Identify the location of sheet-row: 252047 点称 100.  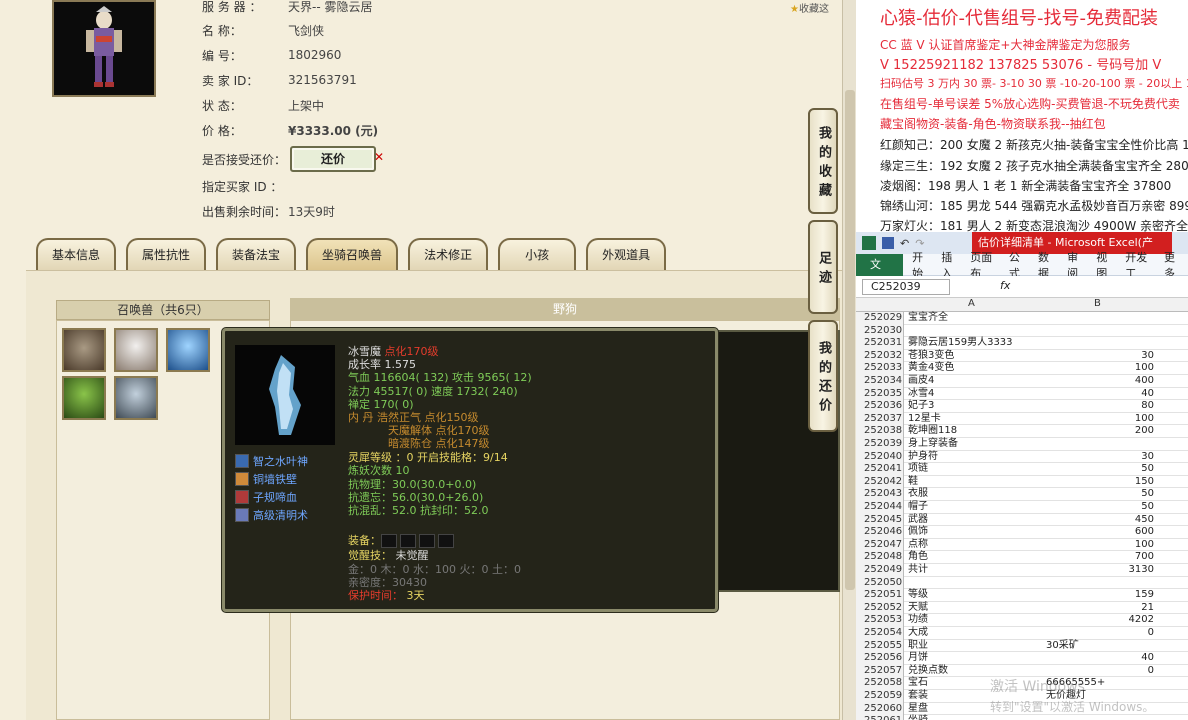
(1022, 545).